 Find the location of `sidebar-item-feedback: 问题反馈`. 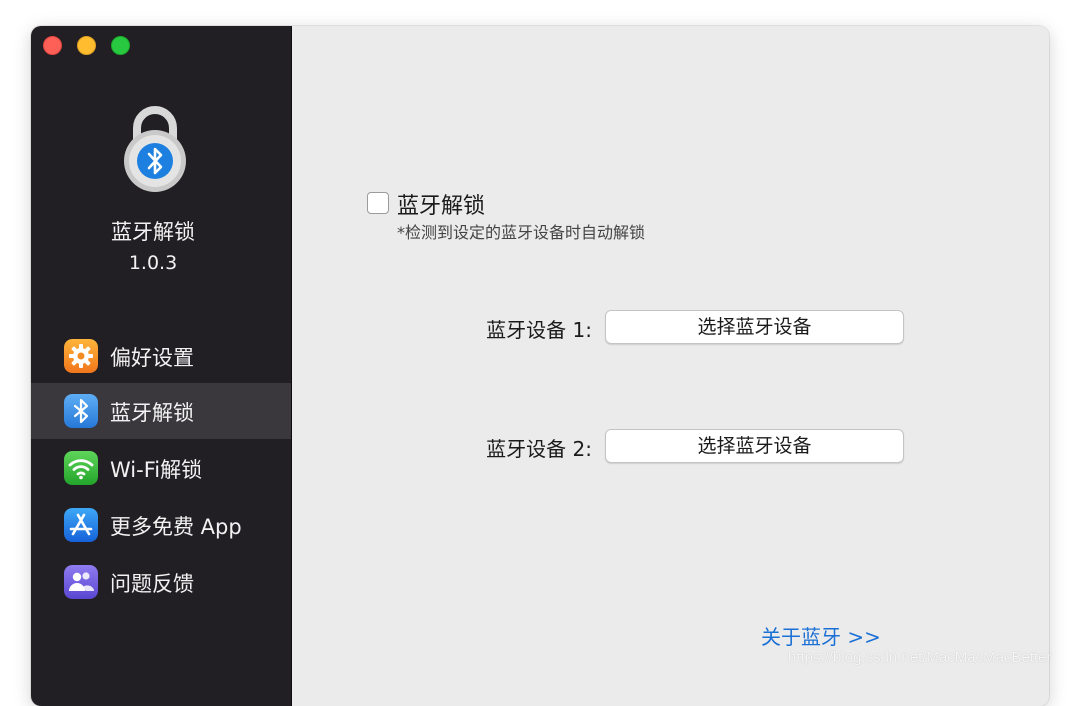

sidebar-item-feedback: 问题反馈 is located at coordinates (161, 582).